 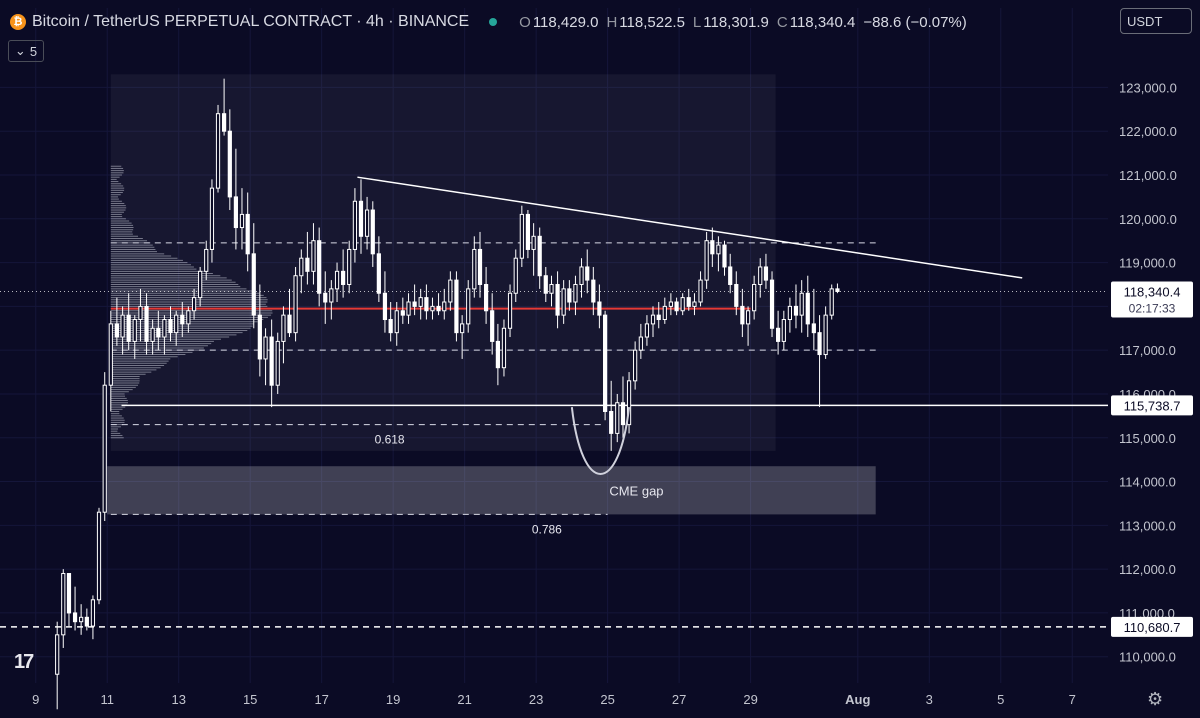 What do you see at coordinates (929, 699) in the screenshot?
I see `time-tick-label: 3` at bounding box center [929, 699].